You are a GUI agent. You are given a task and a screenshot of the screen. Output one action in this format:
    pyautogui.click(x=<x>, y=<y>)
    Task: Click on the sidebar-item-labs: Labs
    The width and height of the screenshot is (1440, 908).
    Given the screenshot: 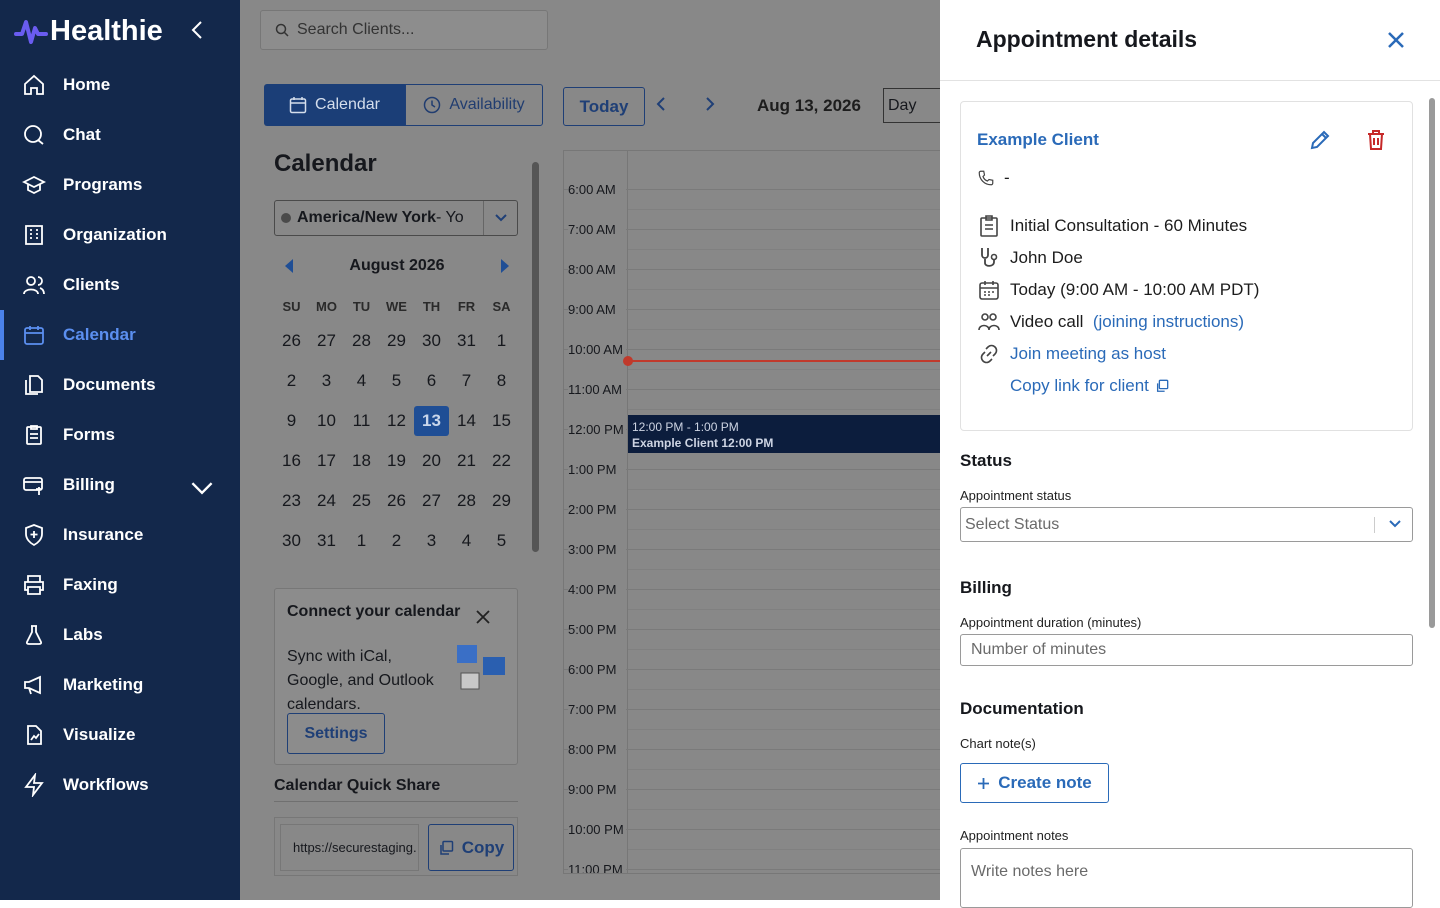 What is the action you would take?
    pyautogui.click(x=120, y=635)
    